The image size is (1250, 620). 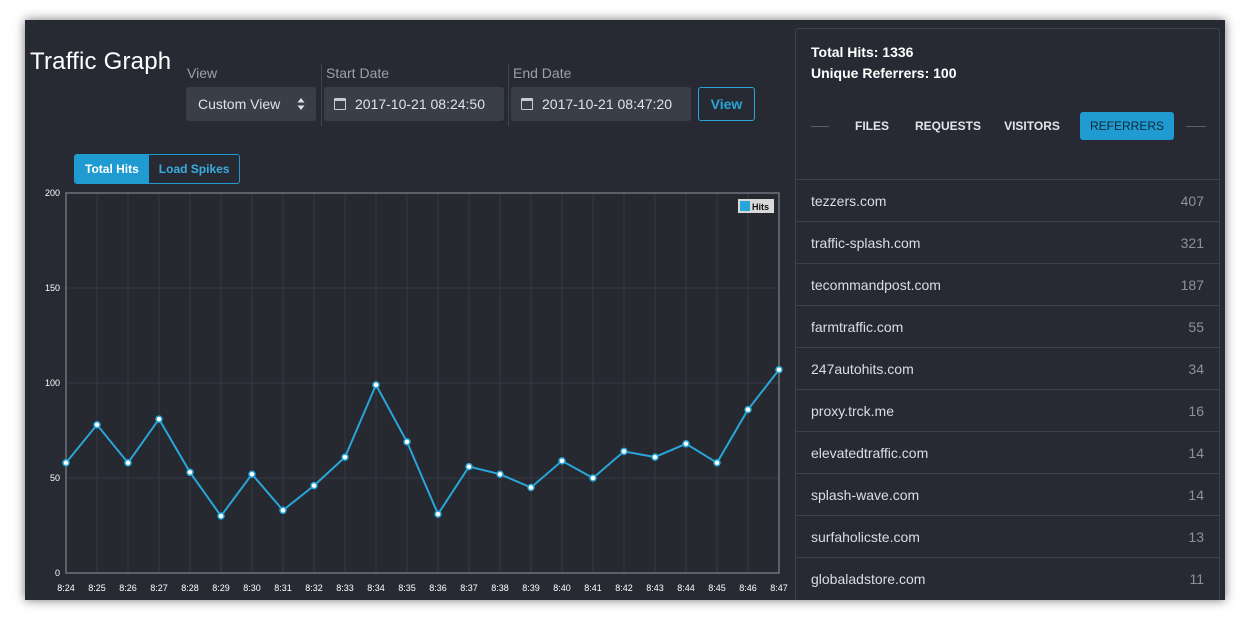 I want to click on y-tick-label: 50, so click(x=55, y=478).